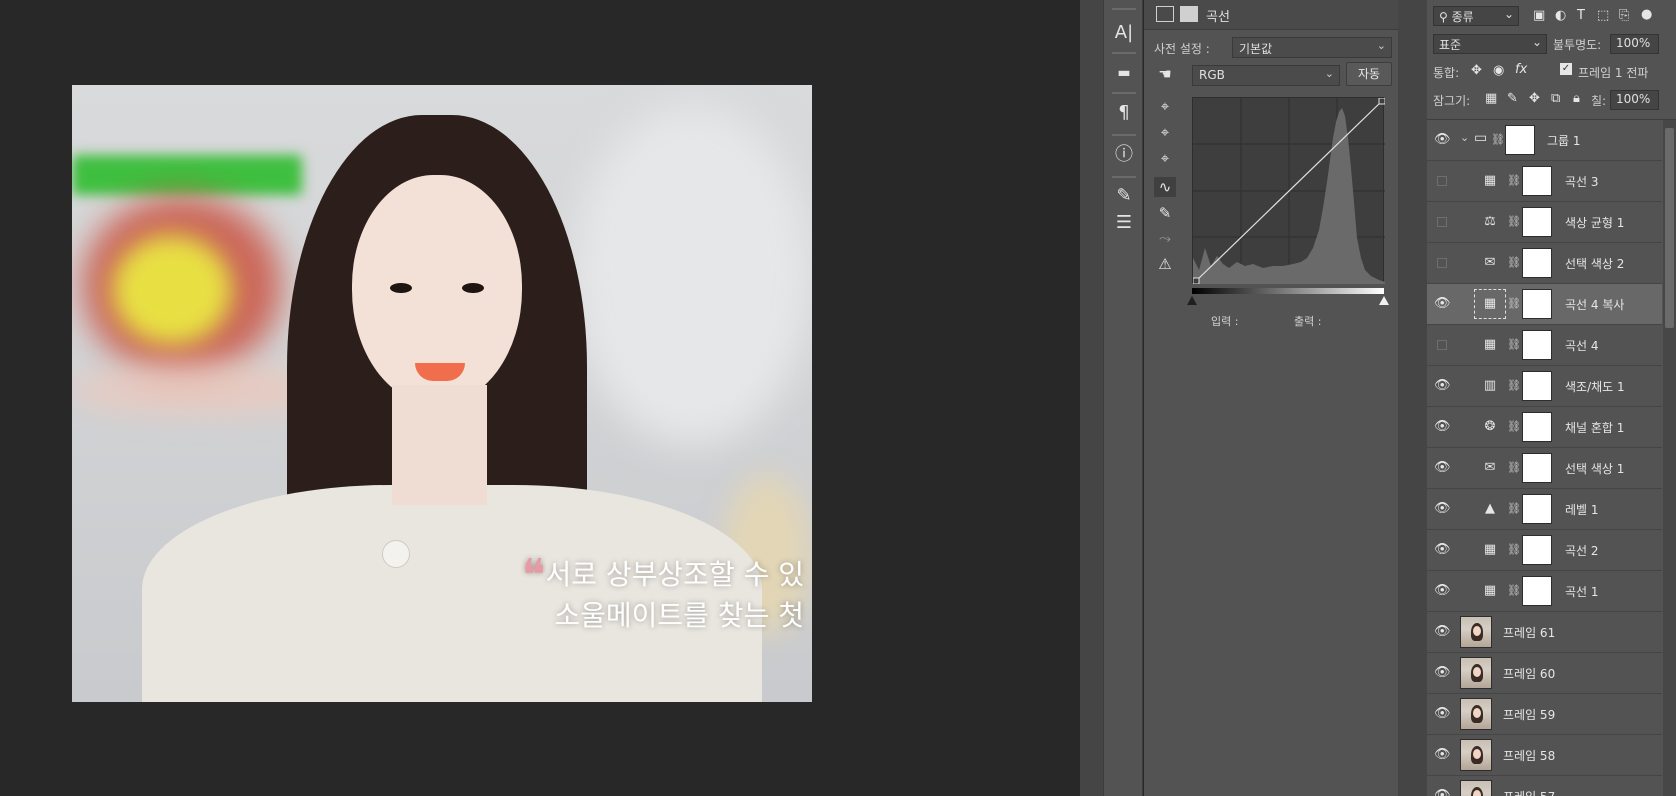 This screenshot has height=796, width=1676. I want to click on shape-filter-icon: ⬚, so click(1603, 15).